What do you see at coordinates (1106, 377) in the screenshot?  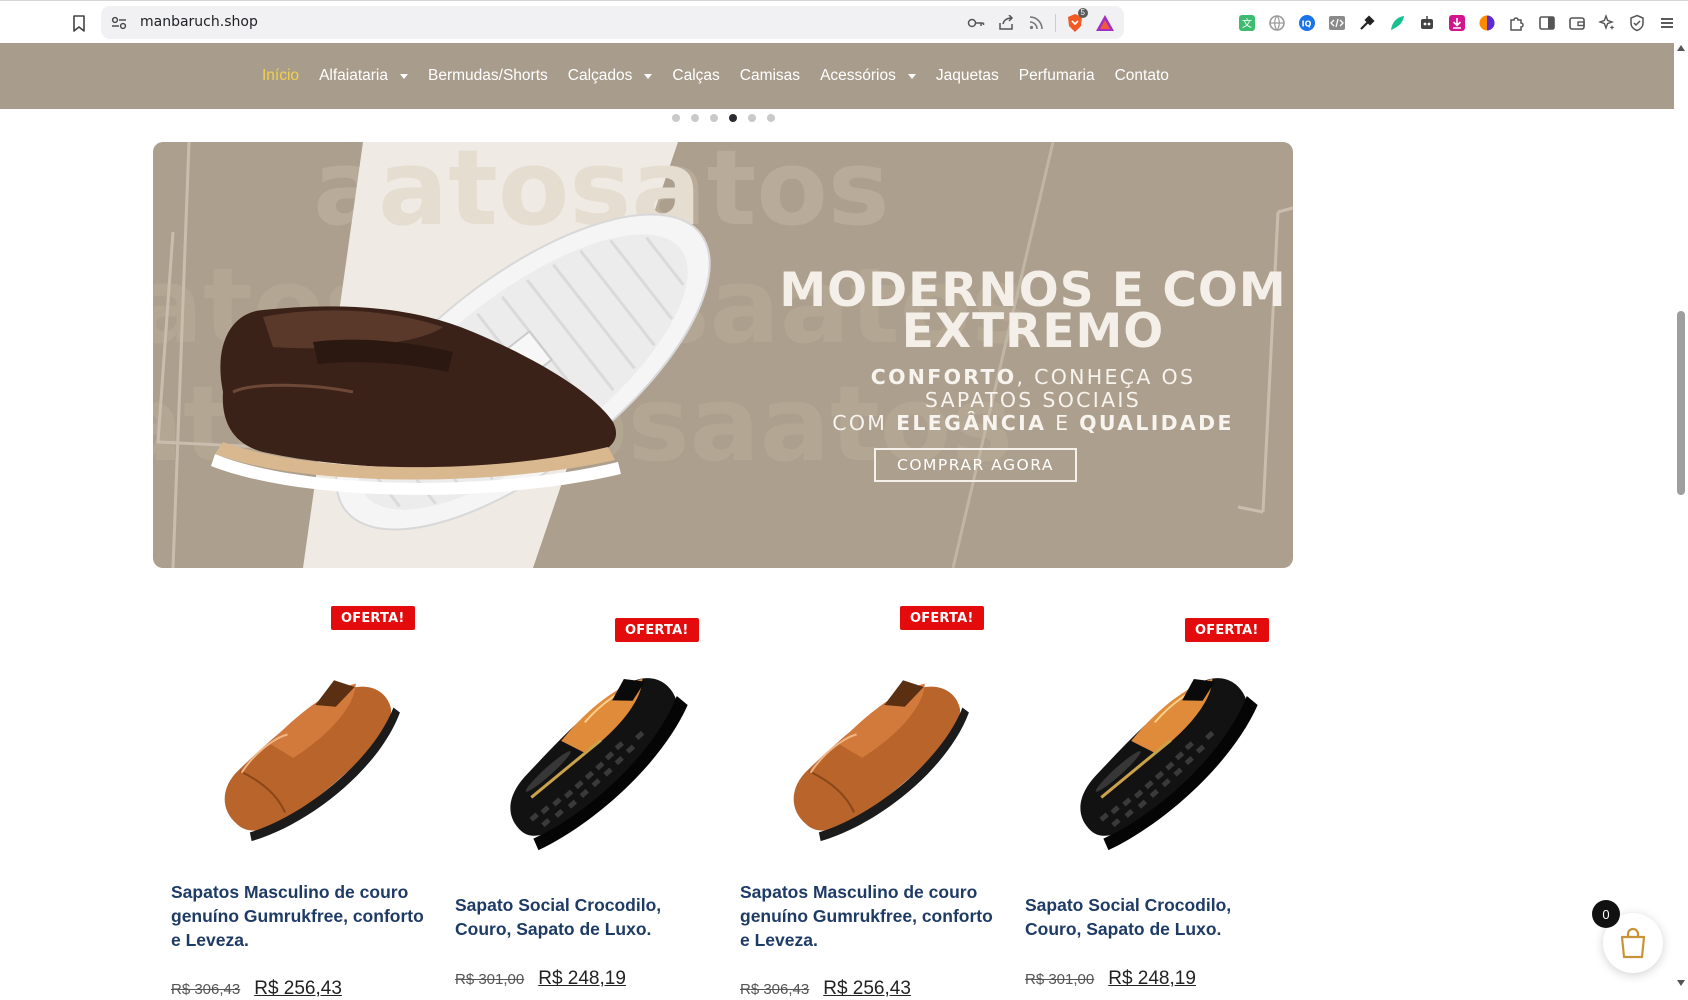 I see `hero-sub-text1: , CONHEÇA OS` at bounding box center [1106, 377].